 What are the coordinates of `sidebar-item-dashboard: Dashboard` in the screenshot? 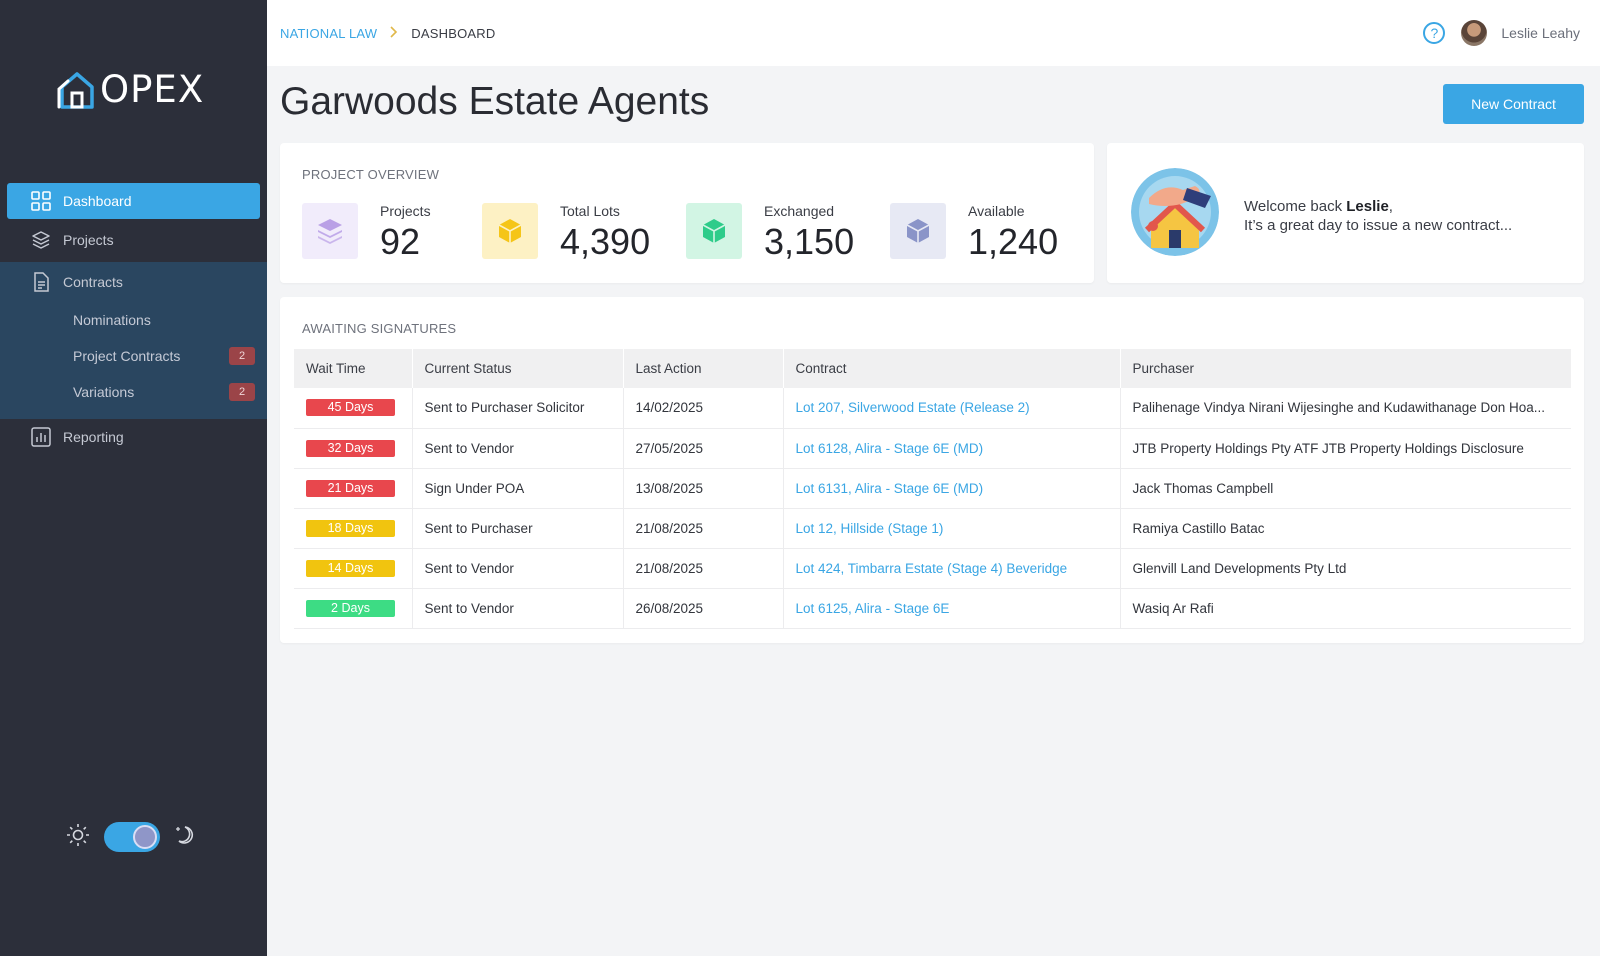 It's located at (133, 201).